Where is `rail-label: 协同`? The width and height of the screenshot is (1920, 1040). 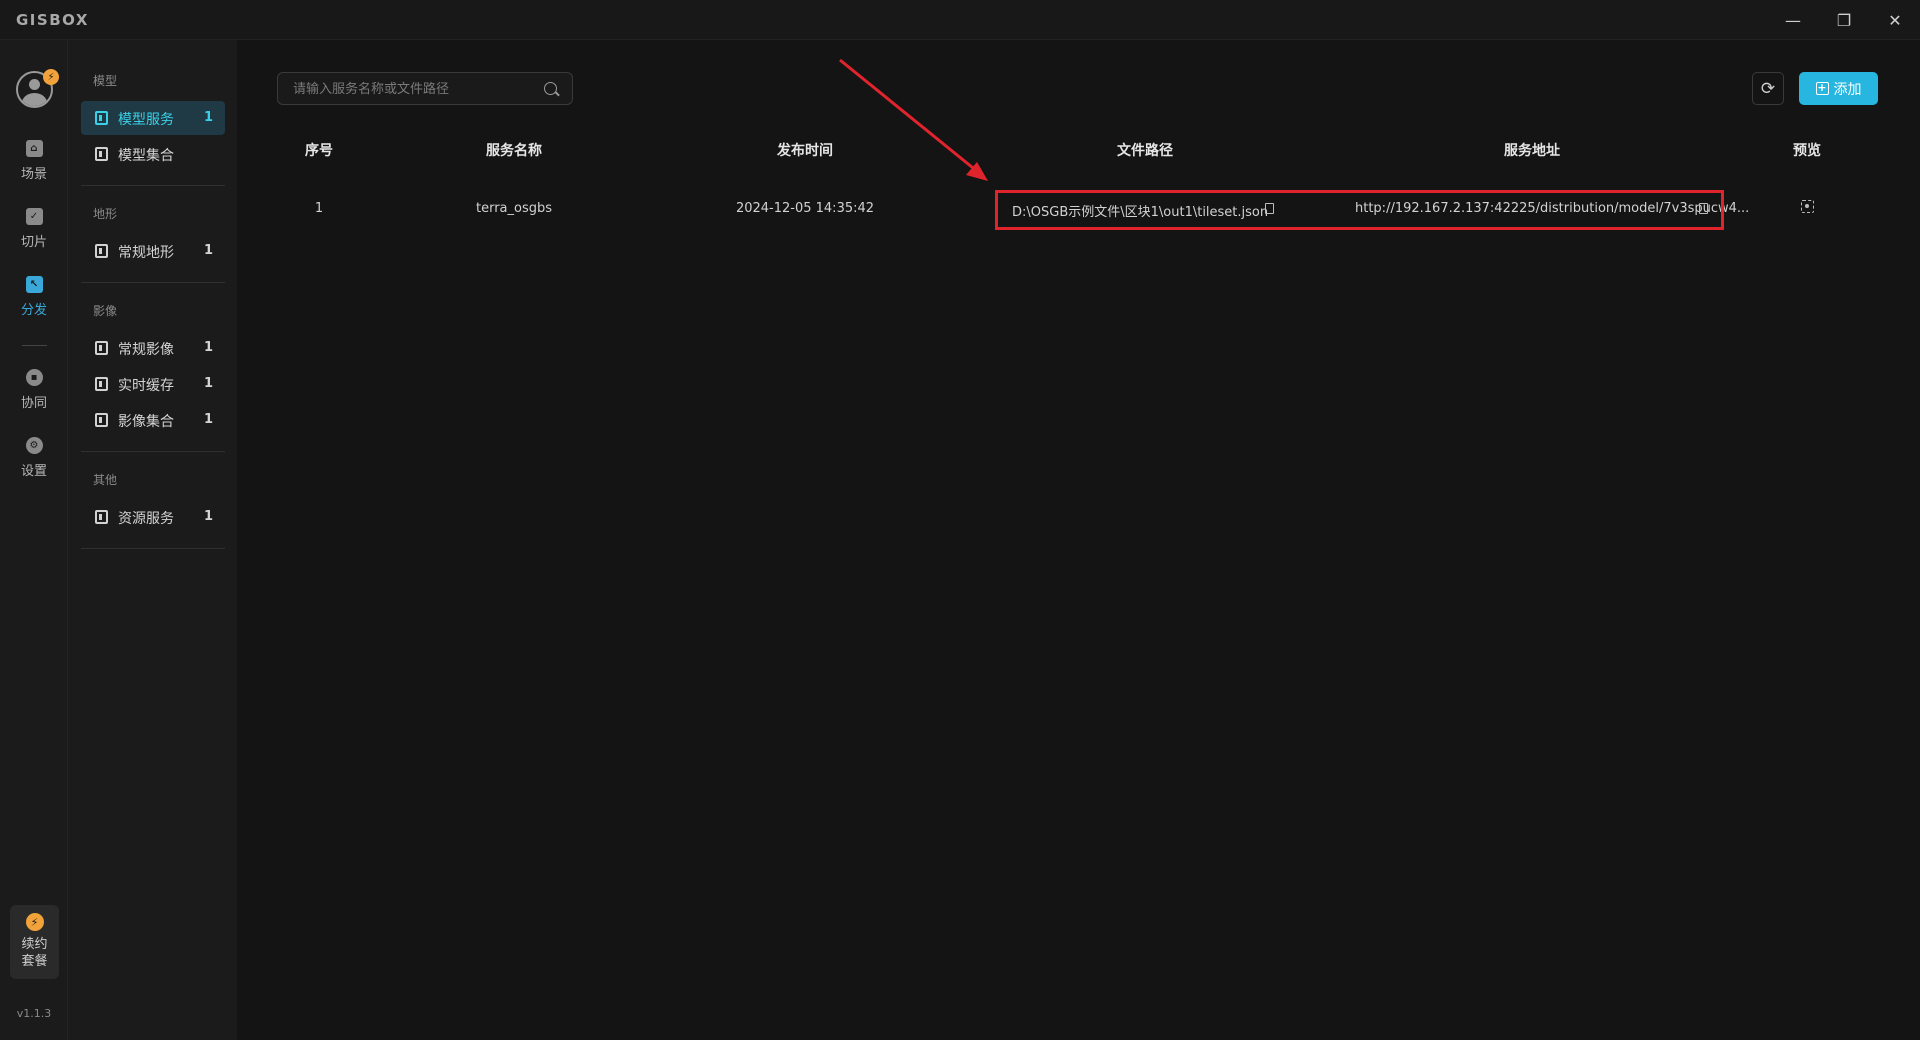 rail-label: 协同 is located at coordinates (33, 403).